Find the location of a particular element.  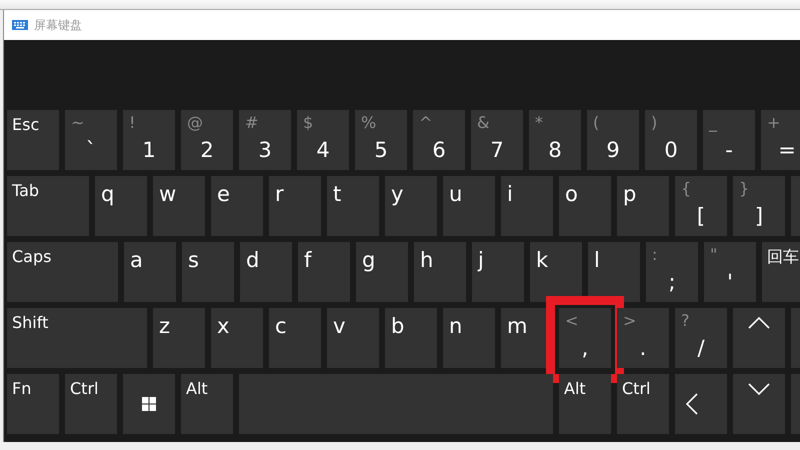

space-key is located at coordinates (396, 404).